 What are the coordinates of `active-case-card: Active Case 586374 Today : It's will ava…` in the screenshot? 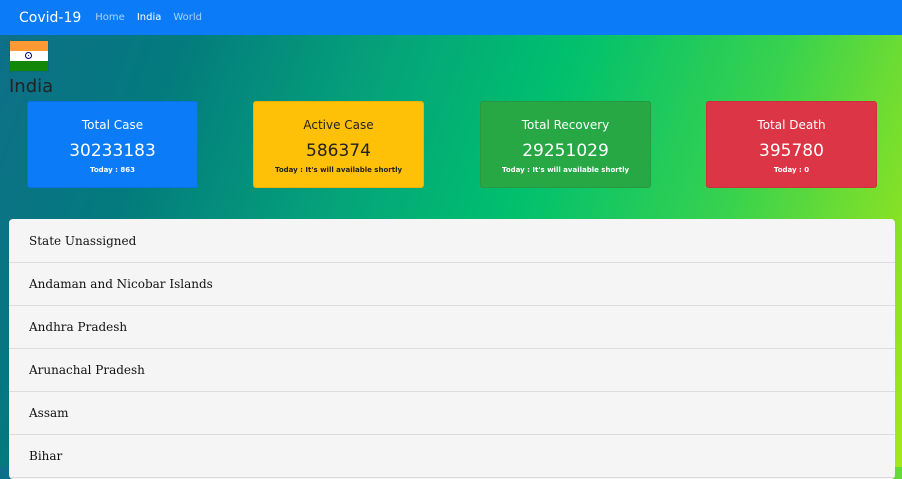 It's located at (338, 144).